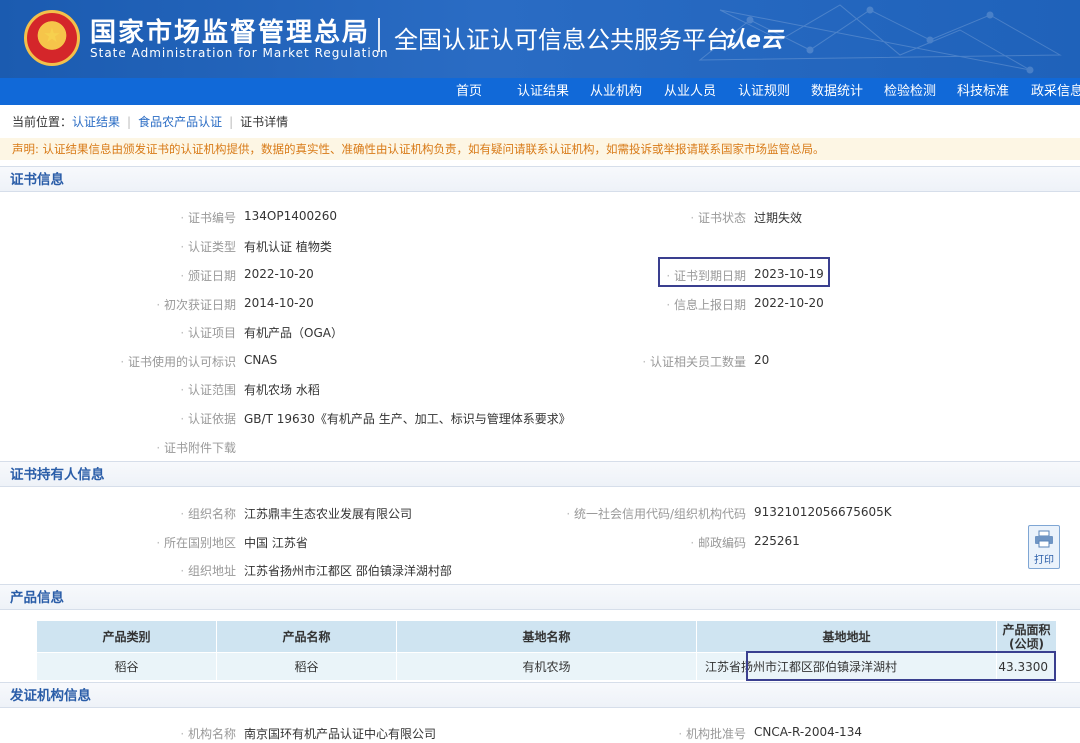 The image size is (1080, 743). Describe the element at coordinates (1055, 91) in the screenshot. I see `nav-procurement: 政采信息` at that location.